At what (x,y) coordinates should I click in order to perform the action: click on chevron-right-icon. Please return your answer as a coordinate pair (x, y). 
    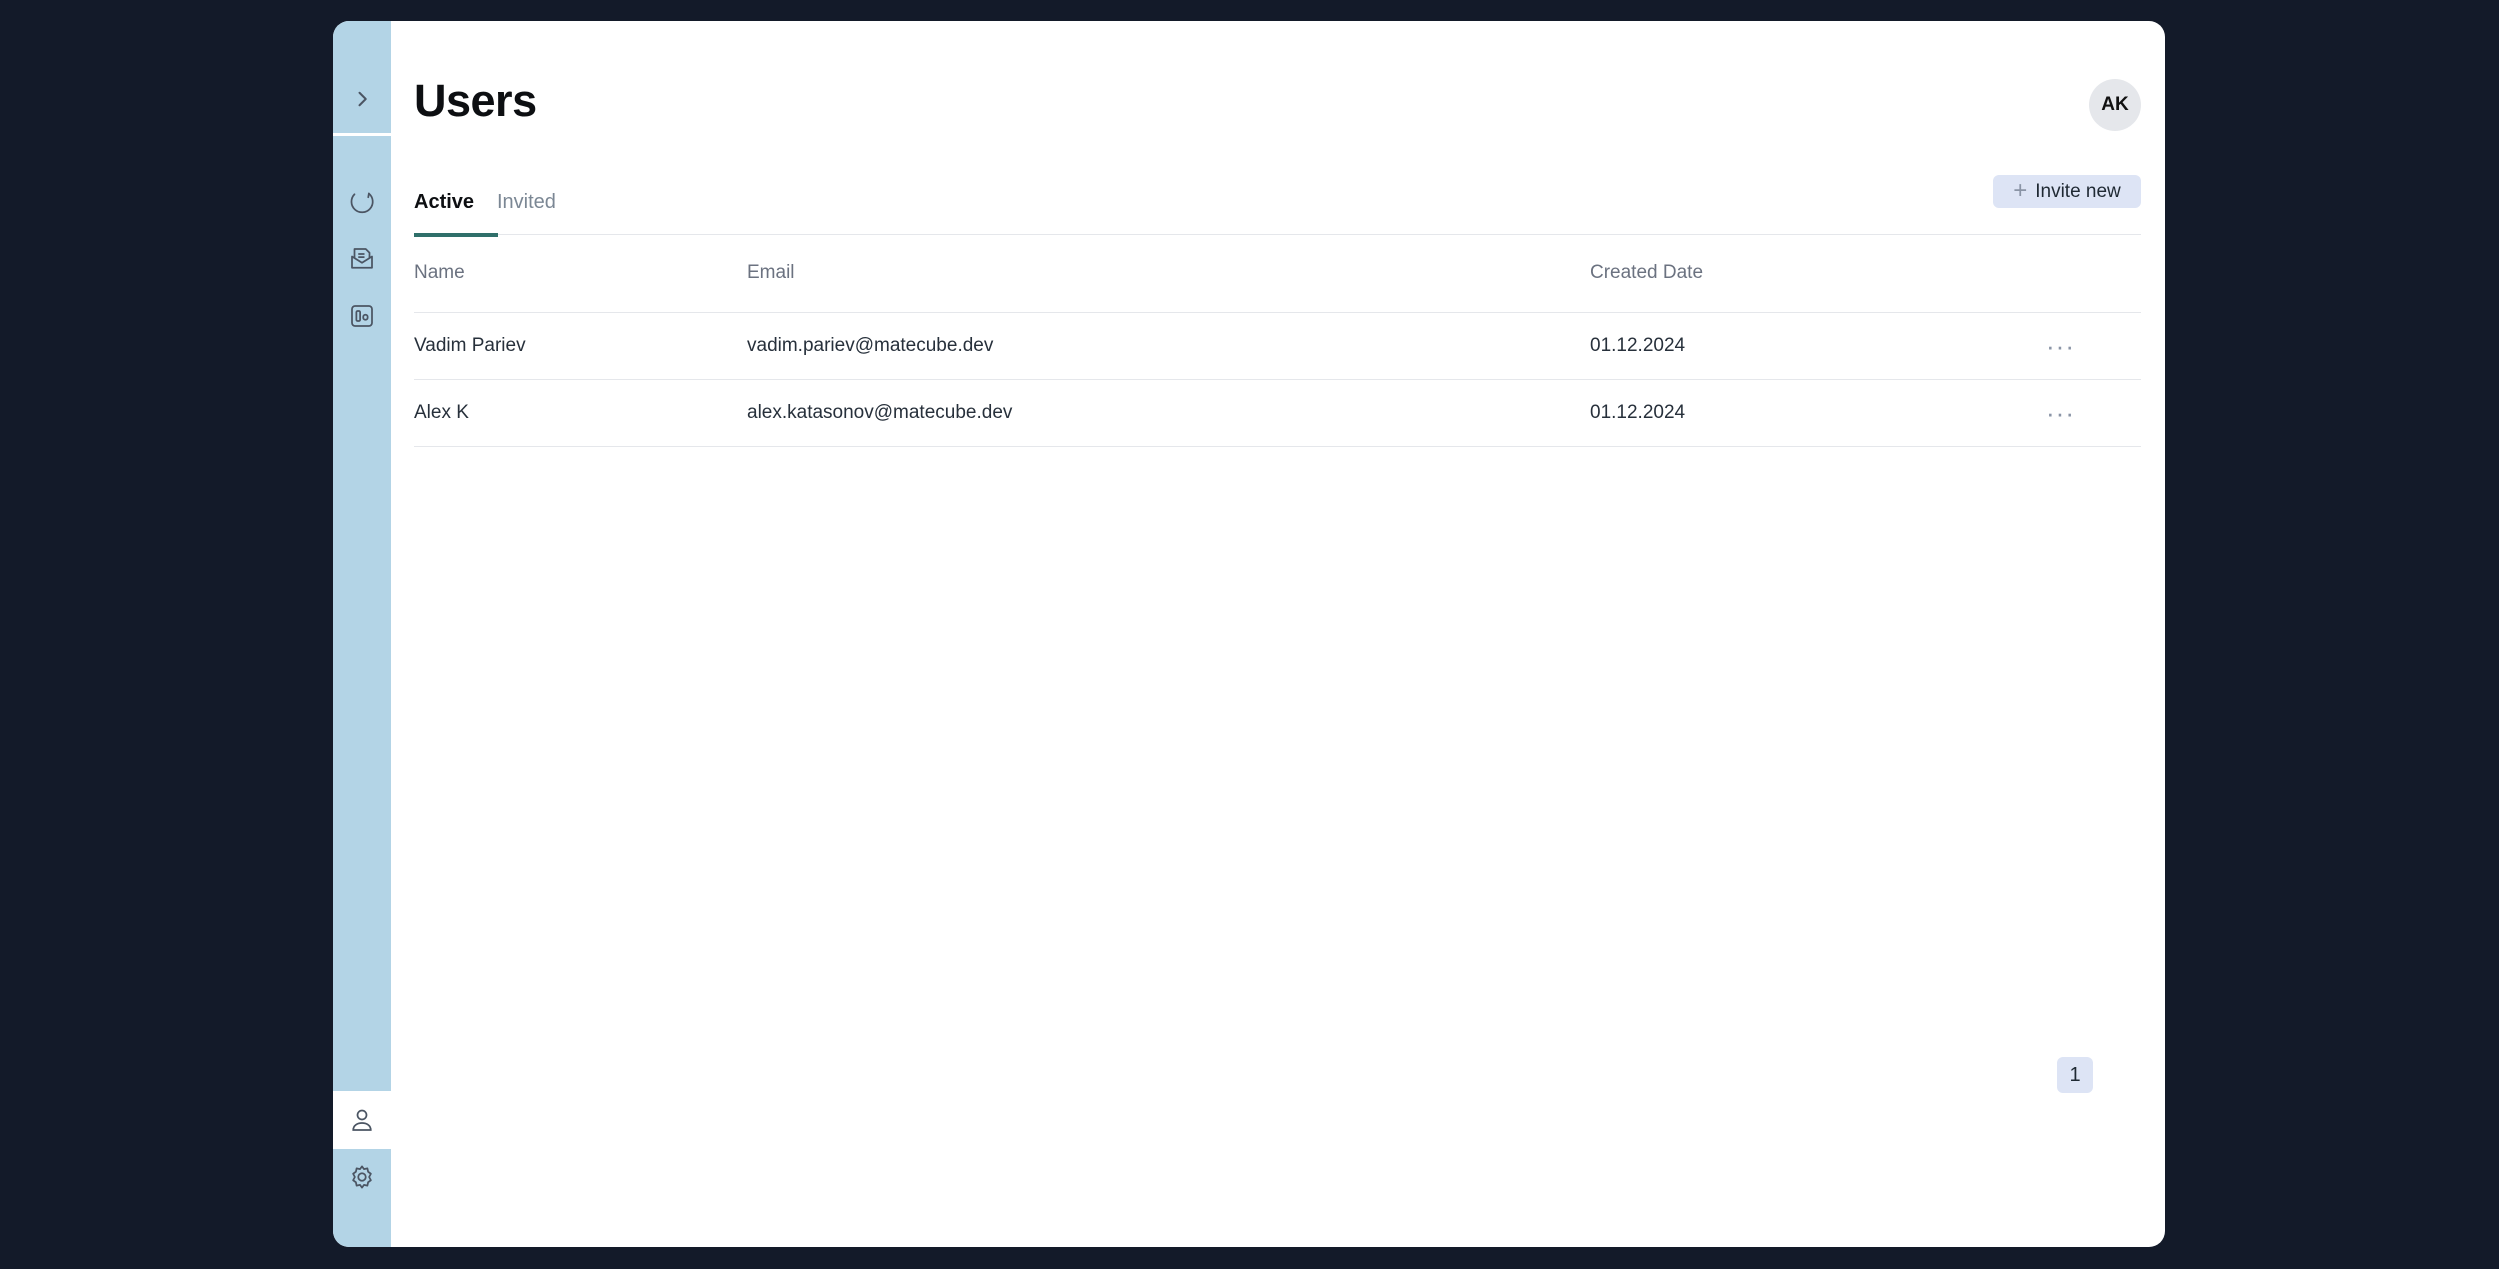
    Looking at the image, I should click on (362, 99).